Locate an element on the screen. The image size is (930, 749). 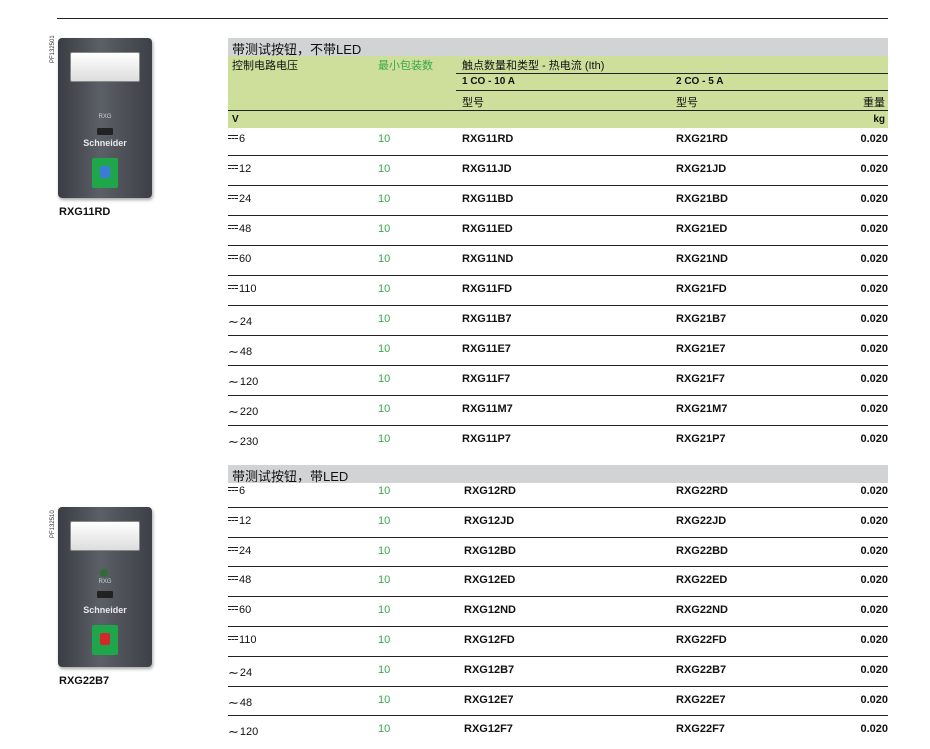
ref-1co-cell: RXG12FD is located at coordinates (489, 640).